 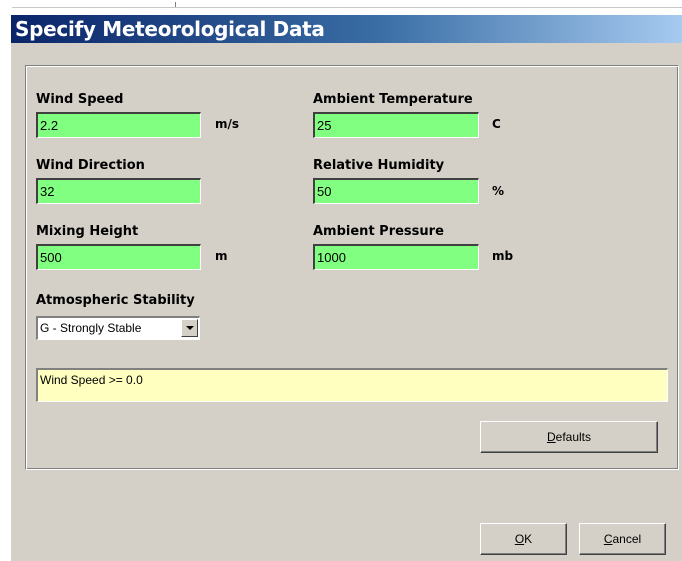 I want to click on cancel-button: Cancel, so click(x=622, y=539).